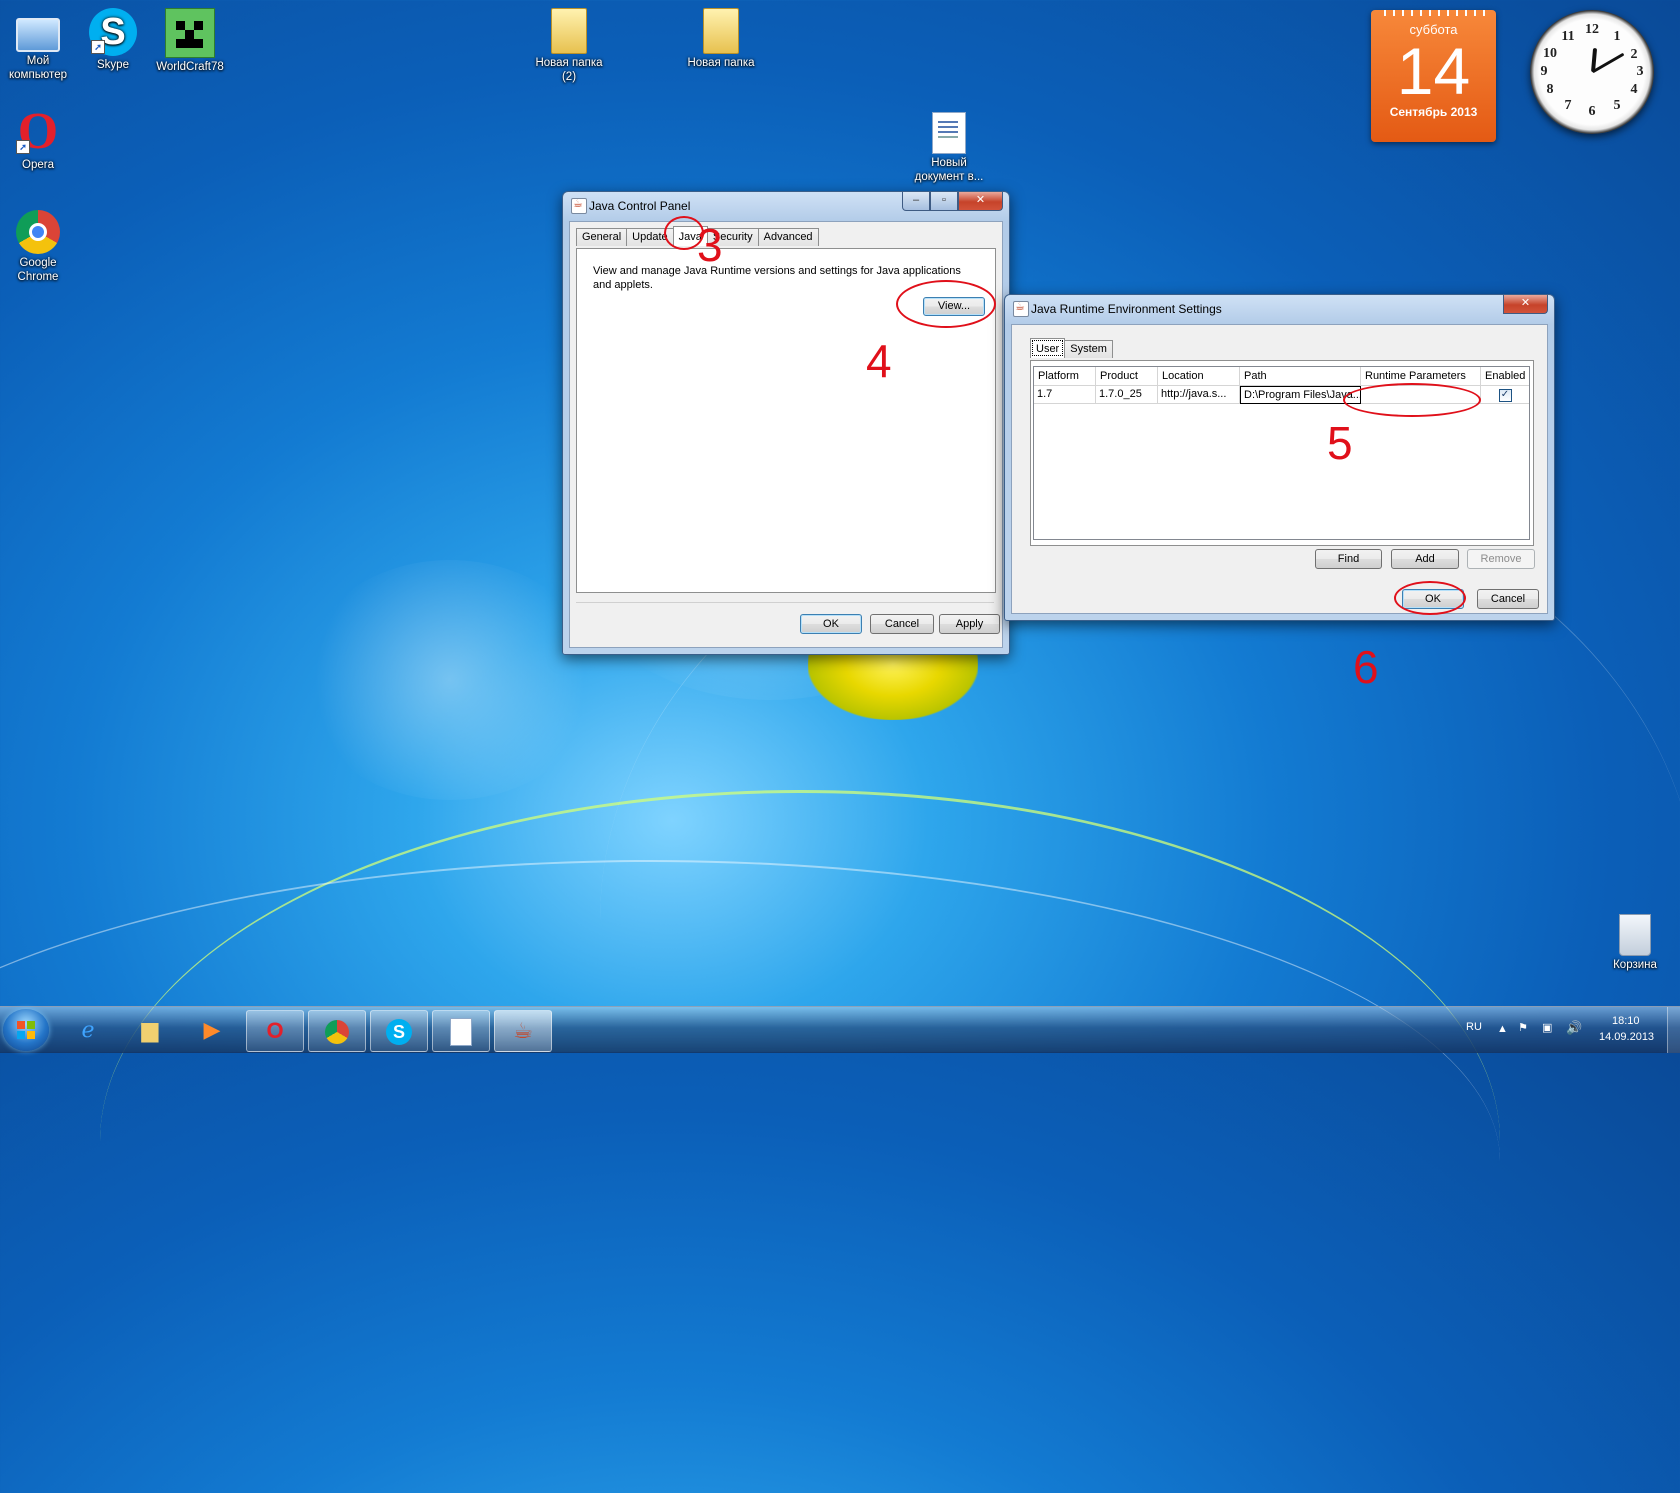 This screenshot has height=1493, width=1680. What do you see at coordinates (26, 1030) in the screenshot?
I see `start-button` at bounding box center [26, 1030].